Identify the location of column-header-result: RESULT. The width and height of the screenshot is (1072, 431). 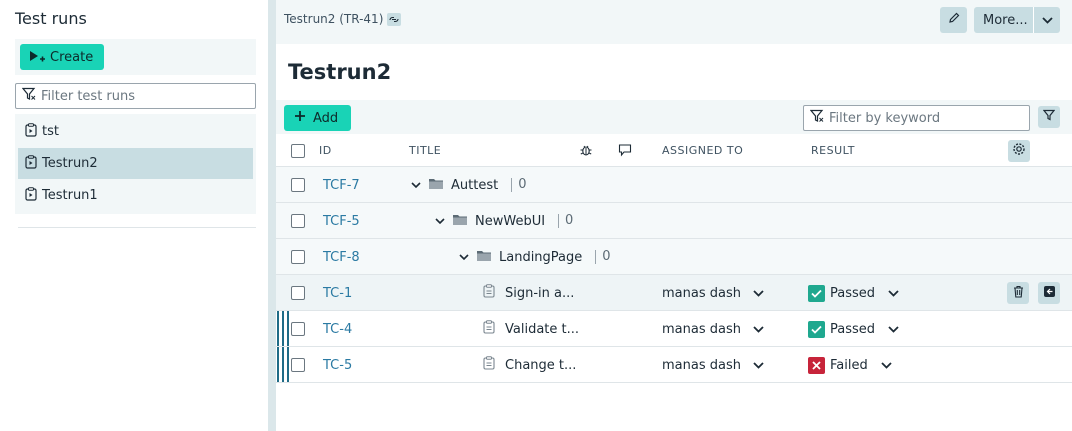
(833, 150).